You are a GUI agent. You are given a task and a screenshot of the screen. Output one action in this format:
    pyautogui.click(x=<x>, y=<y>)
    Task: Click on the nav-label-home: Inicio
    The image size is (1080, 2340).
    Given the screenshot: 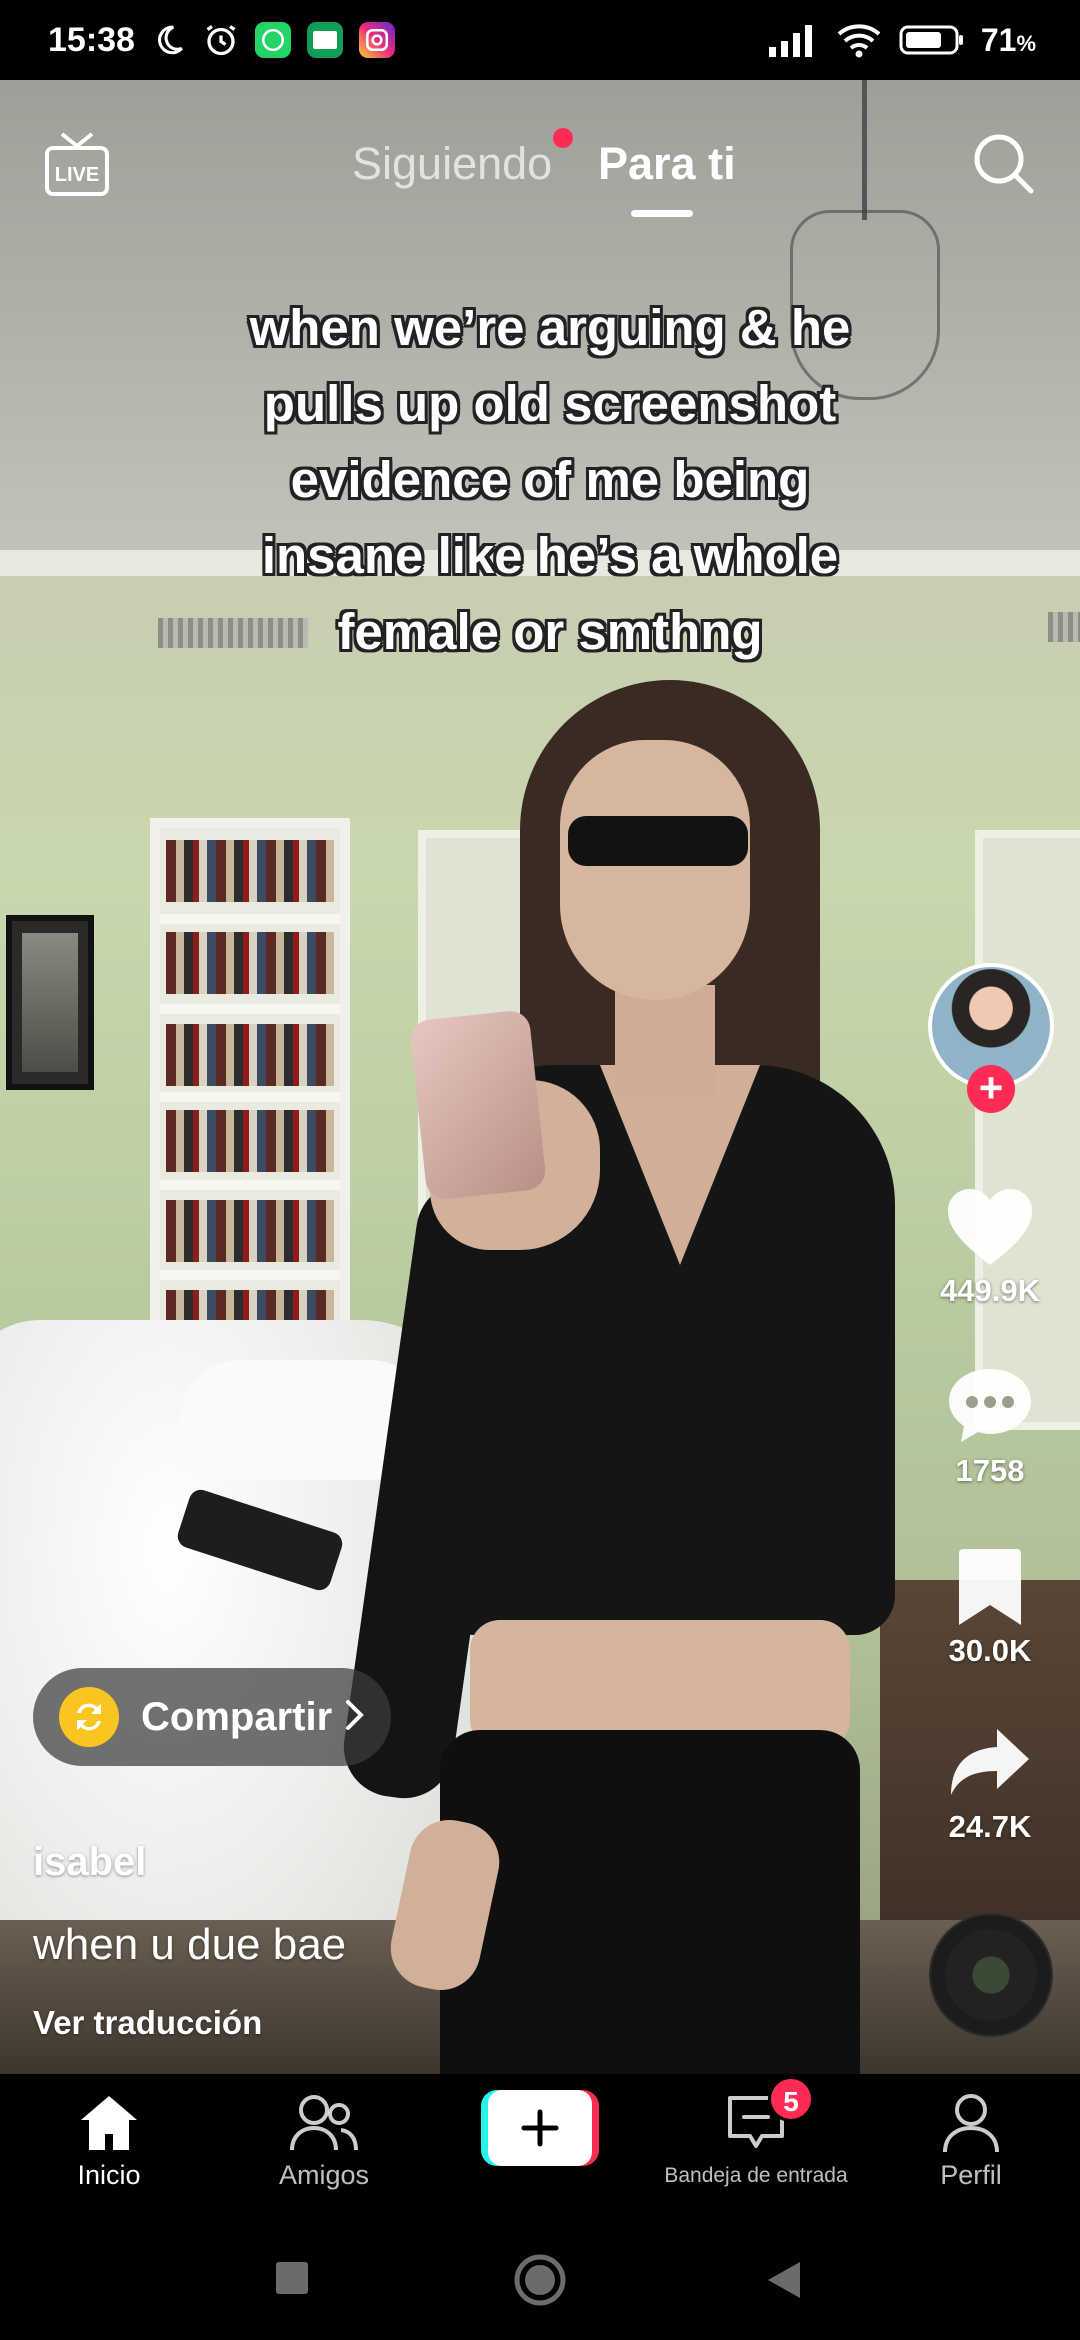 What is the action you would take?
    pyautogui.click(x=109, y=2175)
    